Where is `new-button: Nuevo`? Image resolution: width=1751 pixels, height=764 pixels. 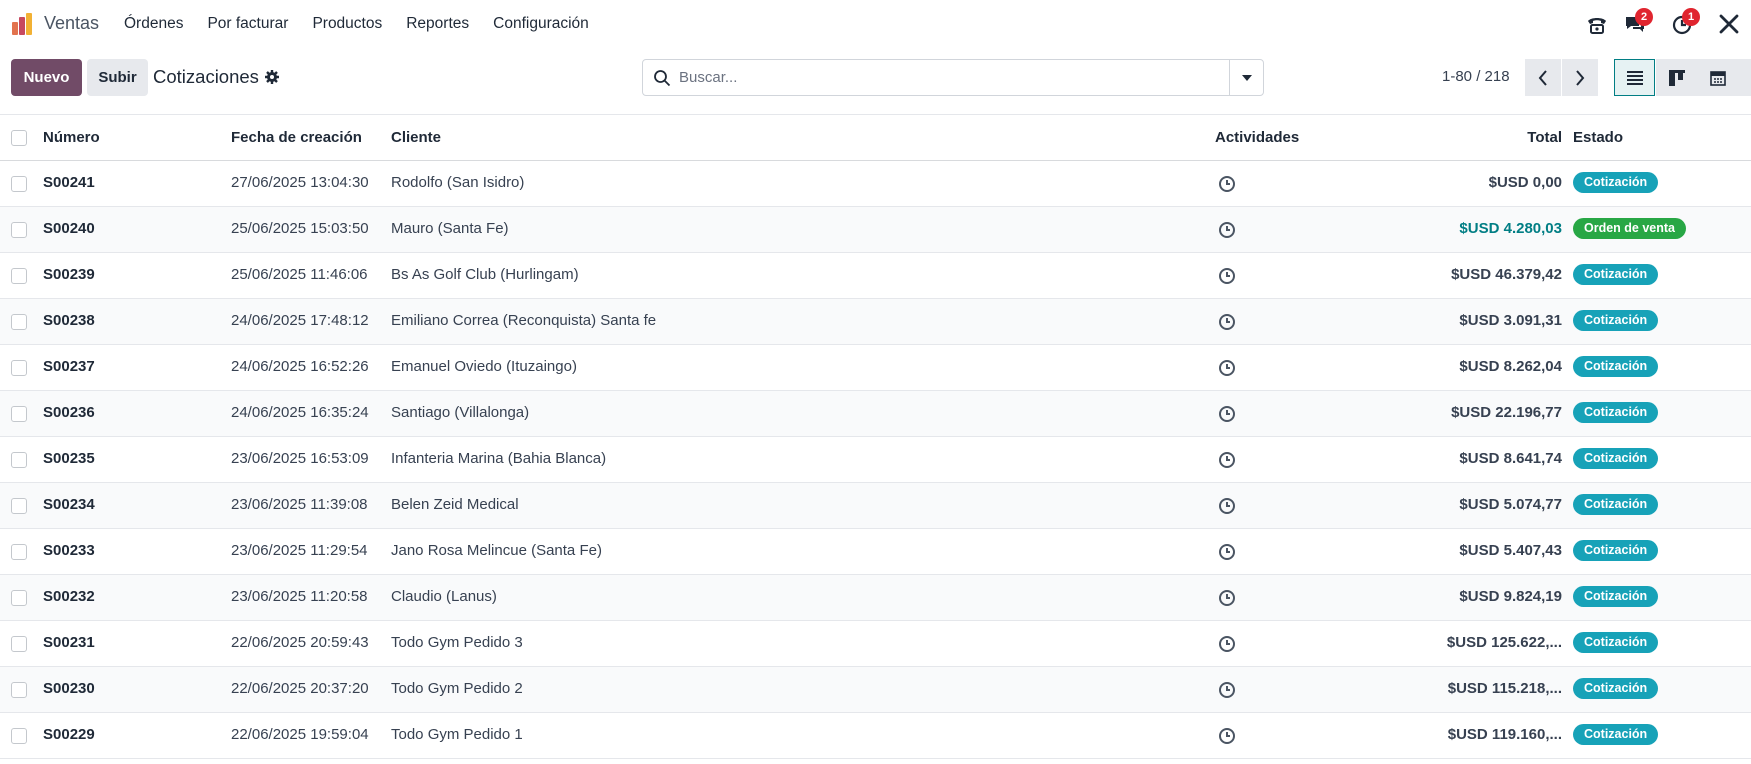
new-button: Nuevo is located at coordinates (46, 77).